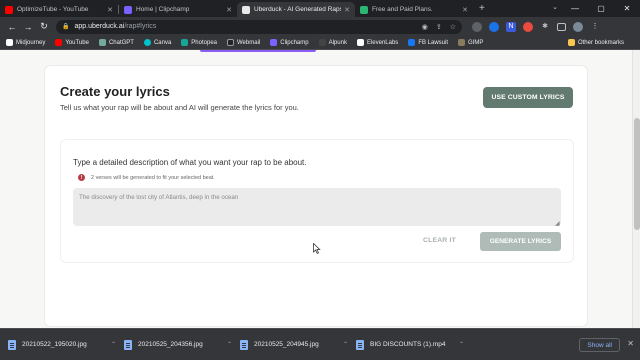 The height and width of the screenshot is (360, 640). I want to click on share-icon: ⇪, so click(439, 27).